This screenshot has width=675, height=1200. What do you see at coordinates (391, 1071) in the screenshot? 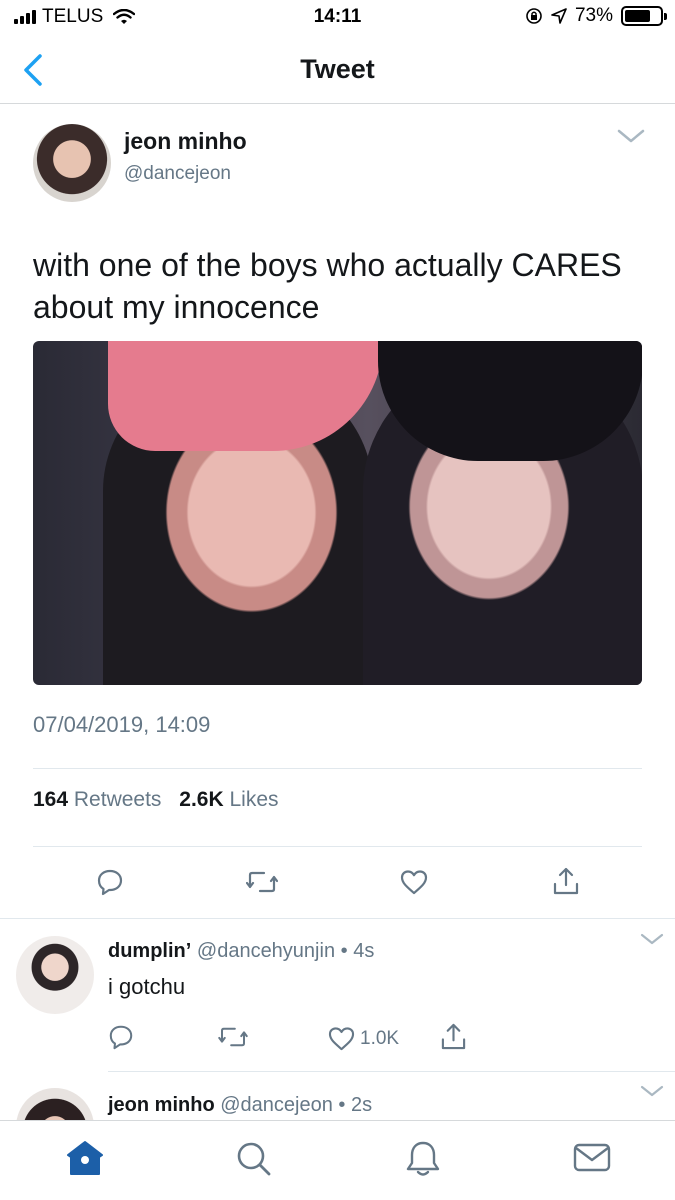
I see `reply-separator` at bounding box center [391, 1071].